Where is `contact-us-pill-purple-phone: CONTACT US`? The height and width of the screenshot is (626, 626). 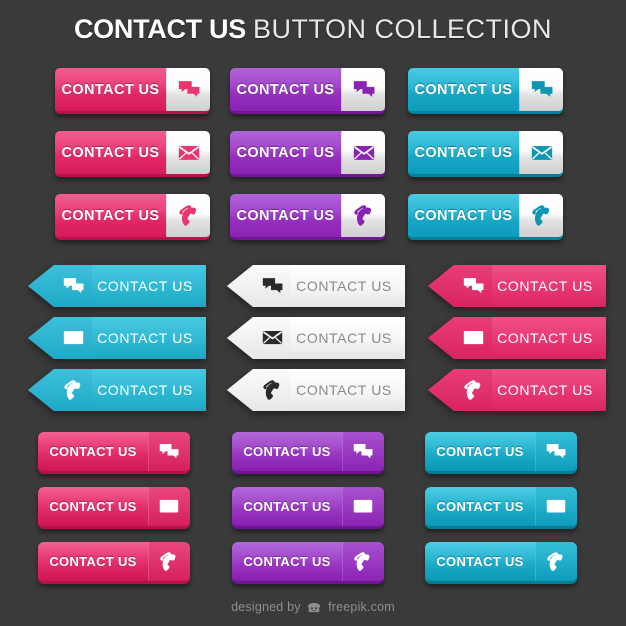
contact-us-pill-purple-phone: CONTACT US is located at coordinates (308, 563).